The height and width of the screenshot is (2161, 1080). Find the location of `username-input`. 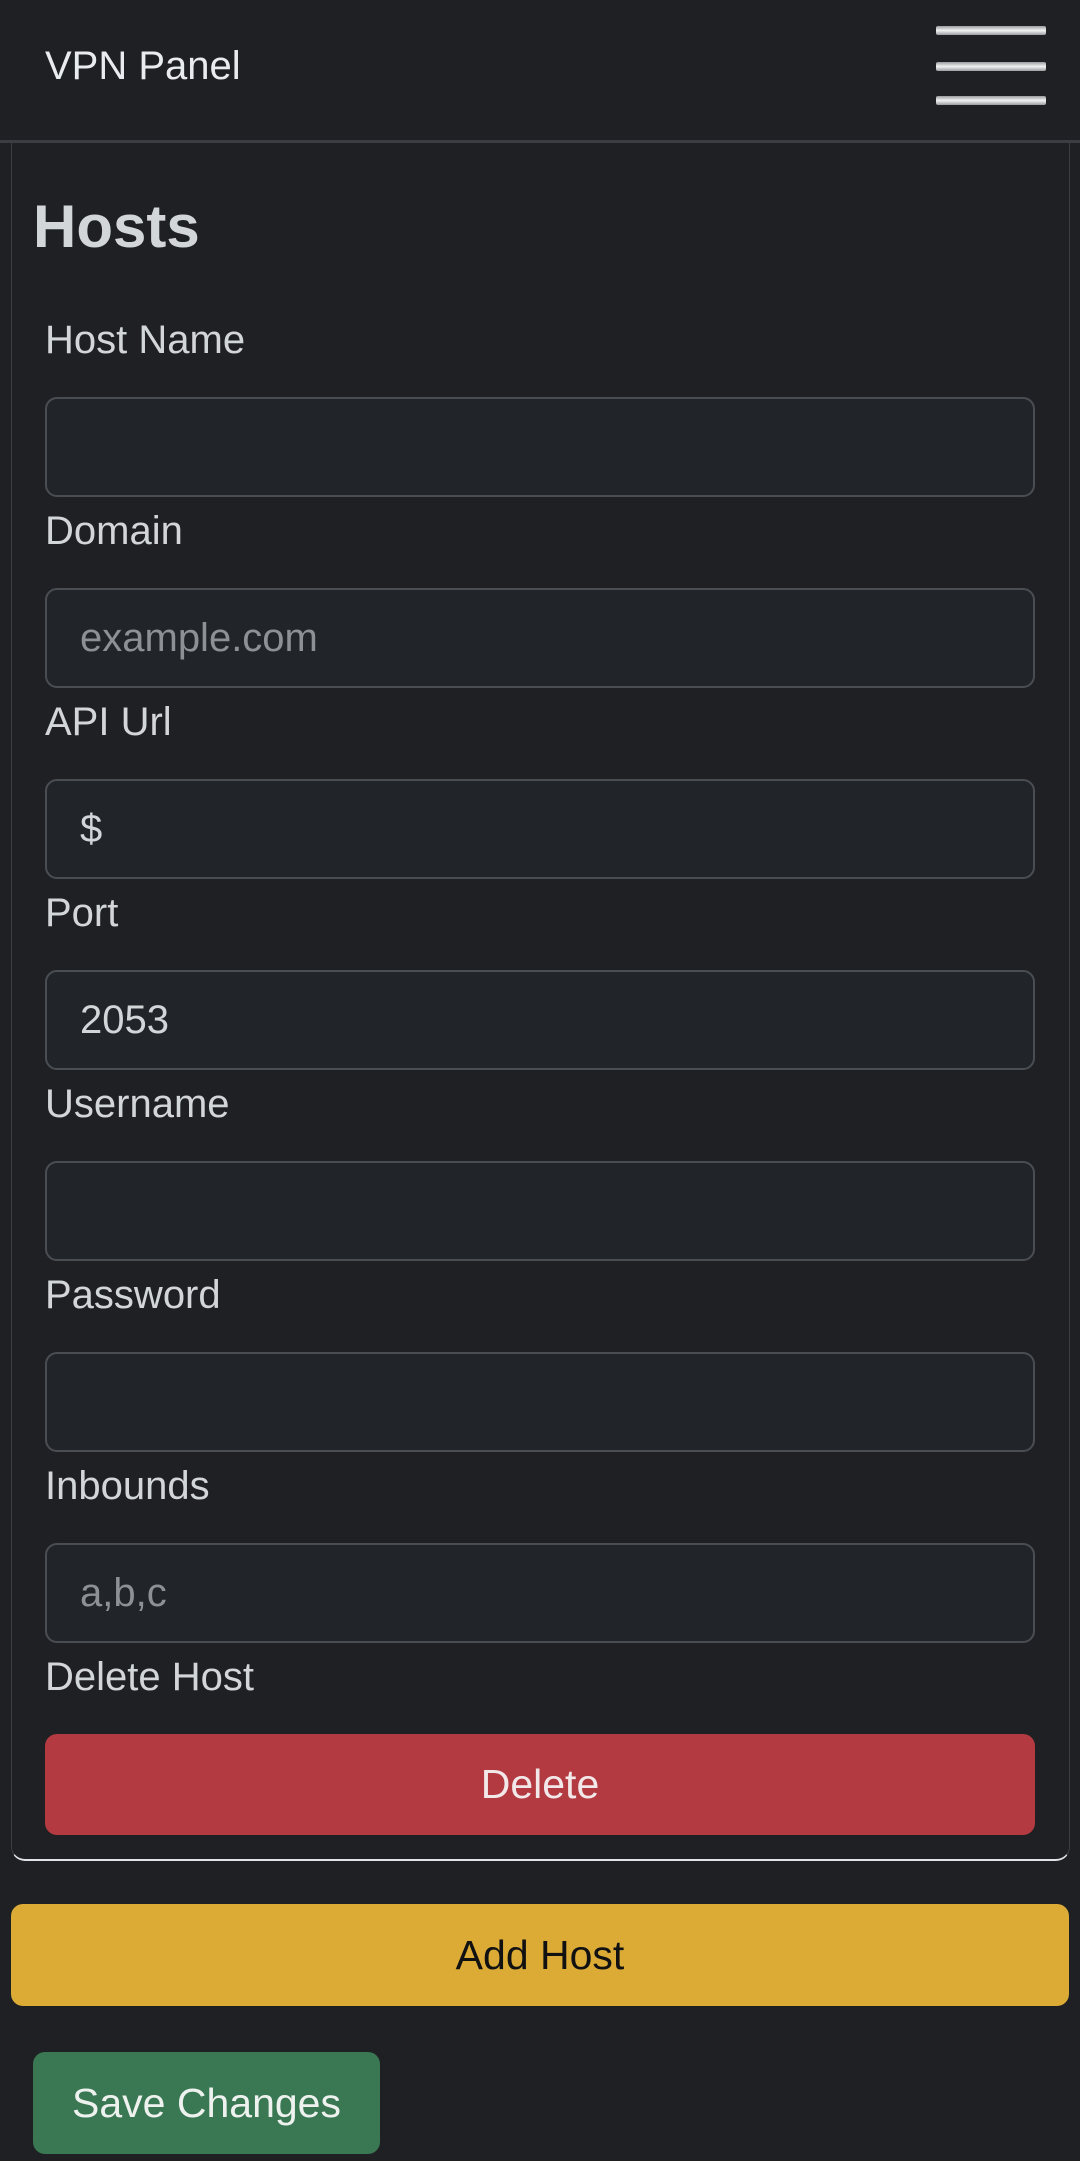

username-input is located at coordinates (540, 1211).